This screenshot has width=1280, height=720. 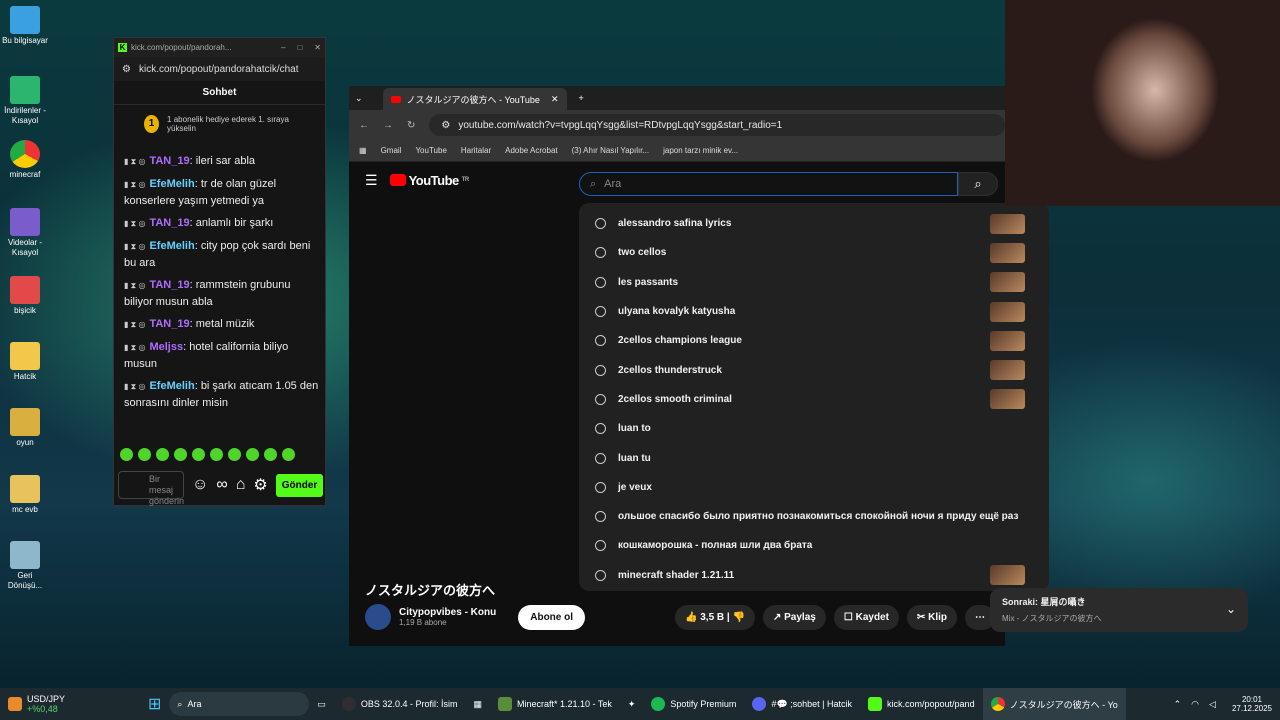 I want to click on settings-icon: ⚙, so click(x=126, y=69).